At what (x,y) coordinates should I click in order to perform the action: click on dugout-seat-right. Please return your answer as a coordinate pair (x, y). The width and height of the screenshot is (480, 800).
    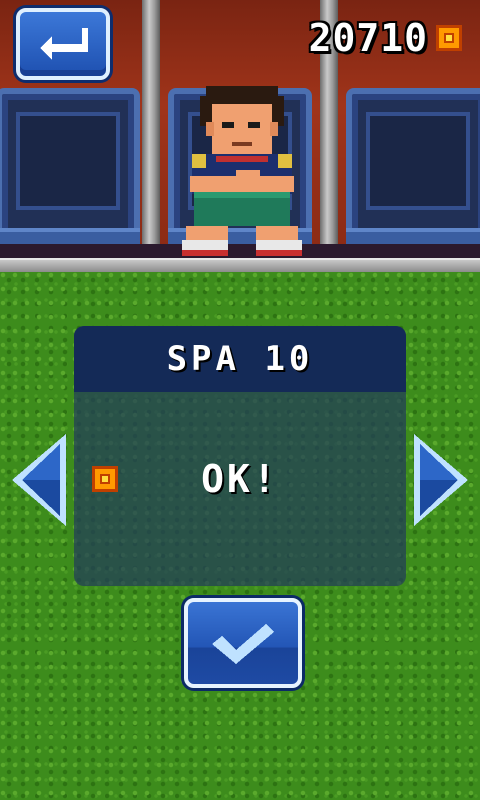
    Looking at the image, I should click on (413, 175).